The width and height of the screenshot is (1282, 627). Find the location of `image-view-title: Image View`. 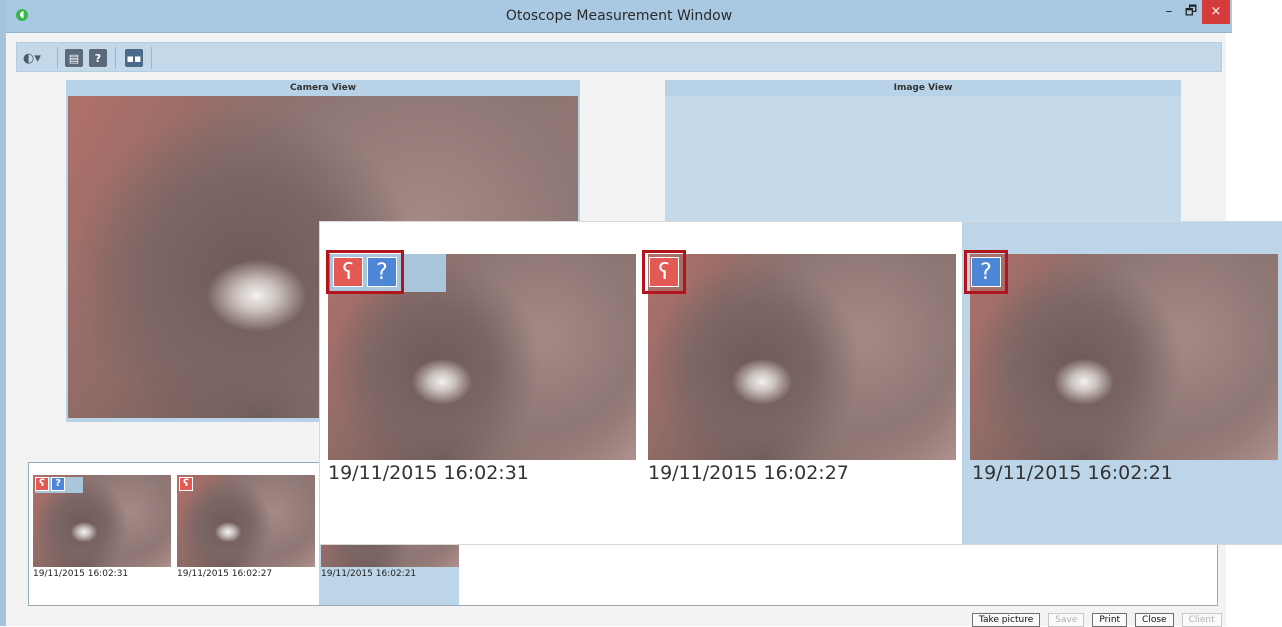

image-view-title: Image View is located at coordinates (923, 88).